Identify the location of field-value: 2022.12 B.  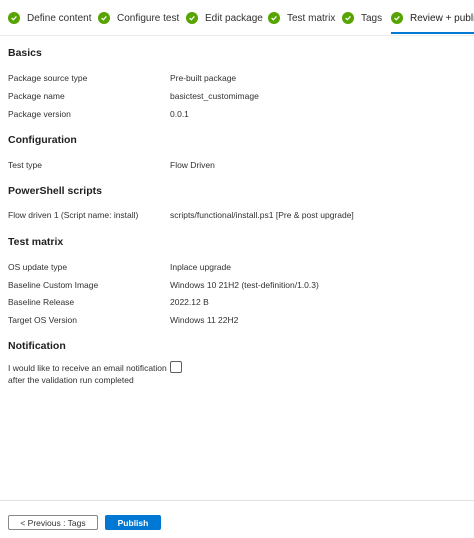
(189, 302).